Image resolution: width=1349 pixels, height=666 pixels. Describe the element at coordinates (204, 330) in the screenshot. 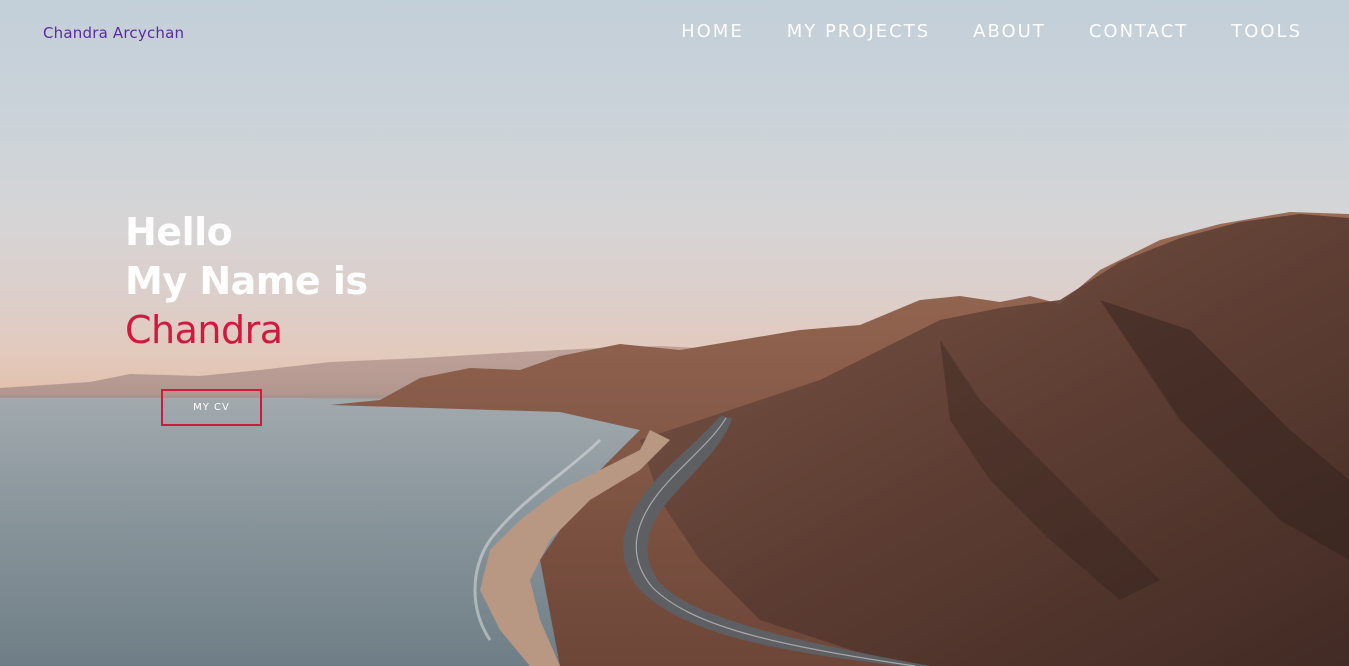

I see `hero-name: Chandra` at that location.